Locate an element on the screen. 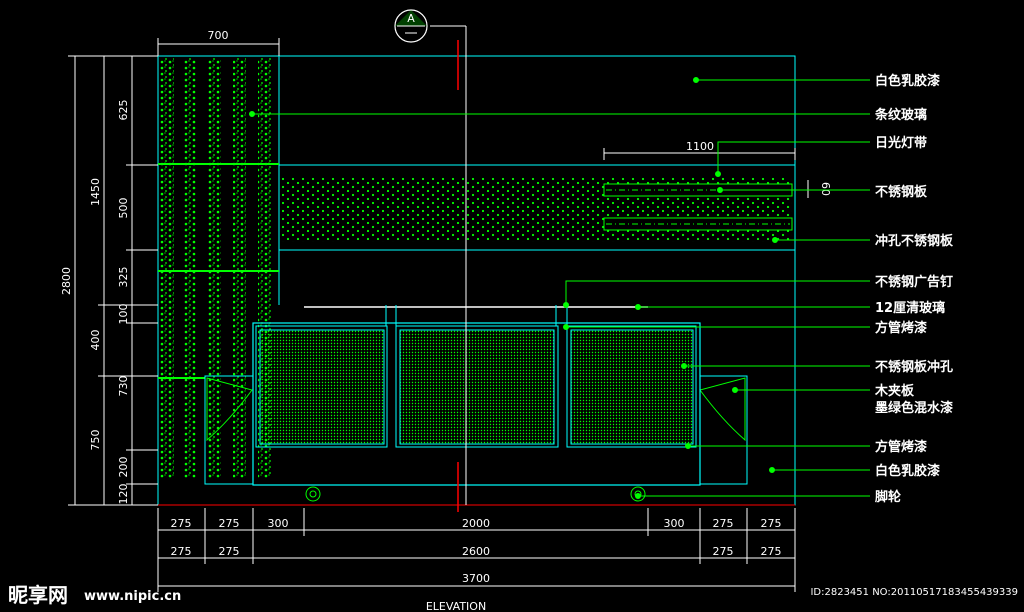 The height and width of the screenshot is (612, 1024). caster-left is located at coordinates (313, 494).